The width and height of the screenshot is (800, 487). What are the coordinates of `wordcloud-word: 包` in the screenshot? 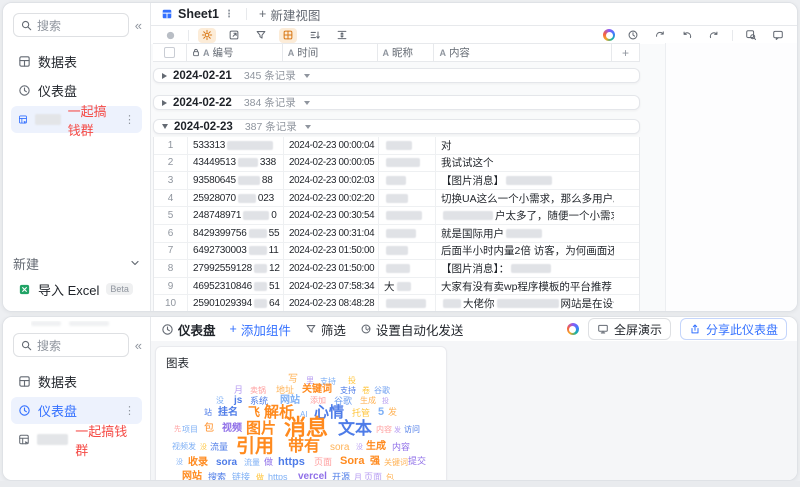 It's located at (390, 477).